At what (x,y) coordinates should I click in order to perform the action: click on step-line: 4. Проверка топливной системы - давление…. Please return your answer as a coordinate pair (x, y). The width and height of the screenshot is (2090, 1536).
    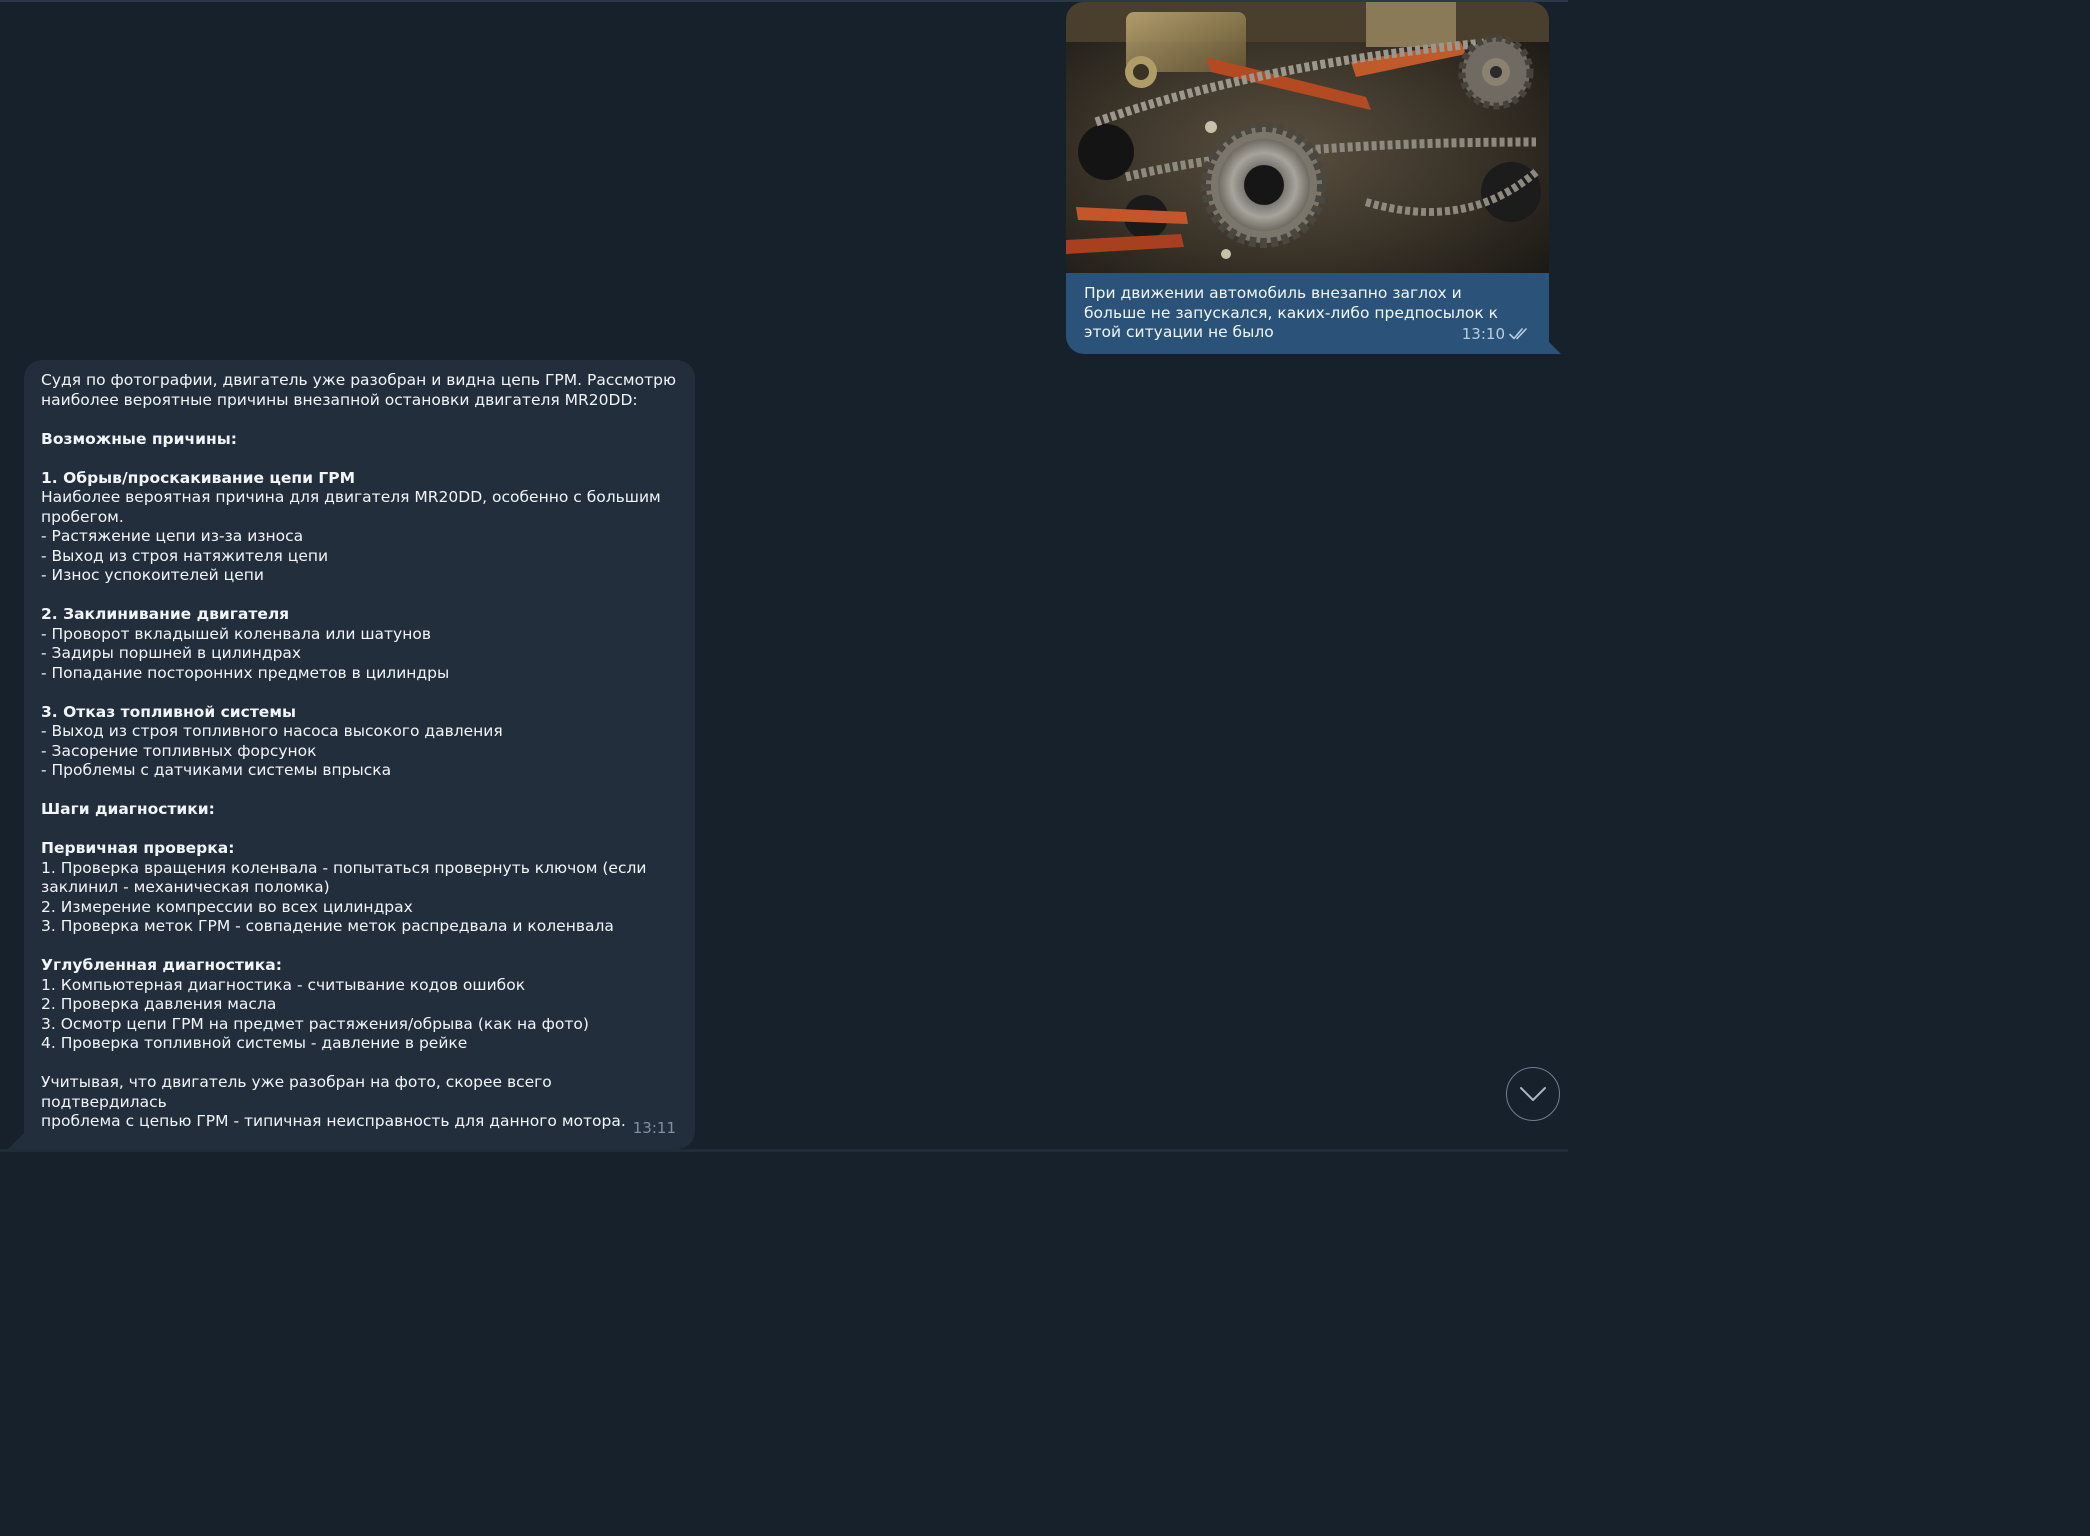
    Looking at the image, I should click on (254, 1043).